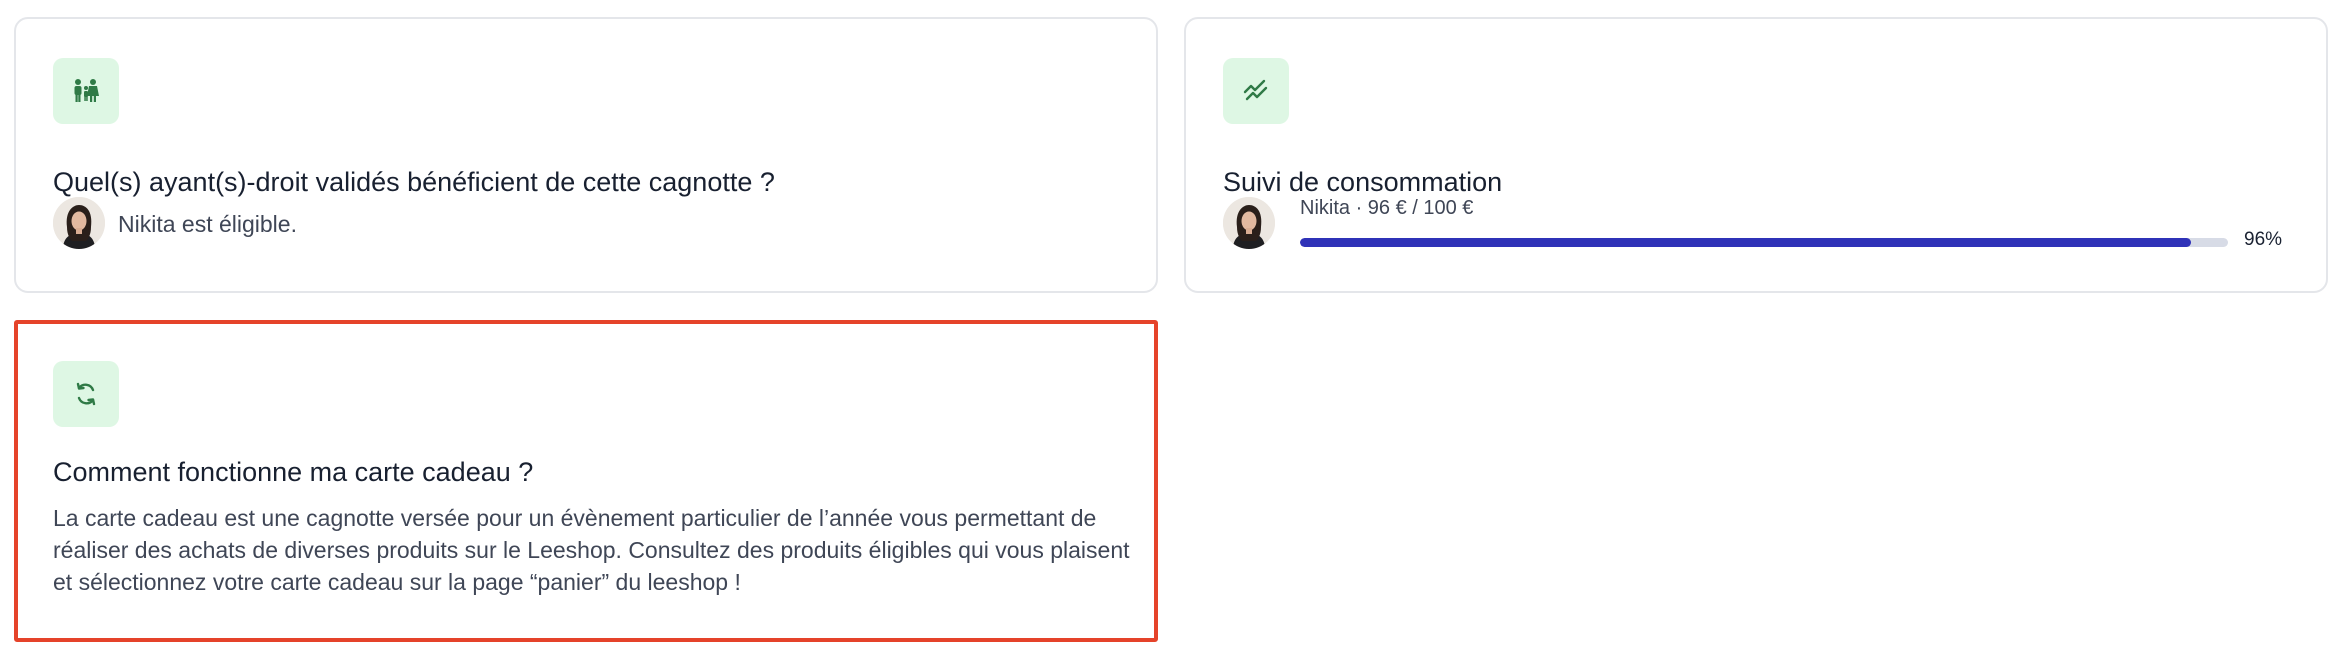 The width and height of the screenshot is (2348, 660). Describe the element at coordinates (353, 225) in the screenshot. I see `beneficiary-row: Nikita est éligible.` at that location.